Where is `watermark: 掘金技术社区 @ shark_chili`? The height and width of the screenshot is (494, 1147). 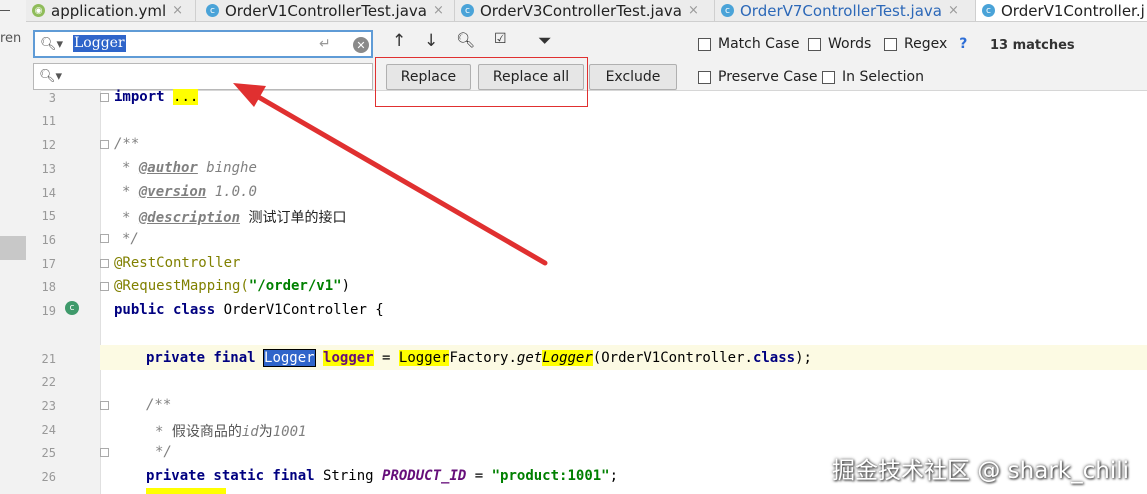 watermark: 掘金技术社区 @ shark_chili is located at coordinates (980, 471).